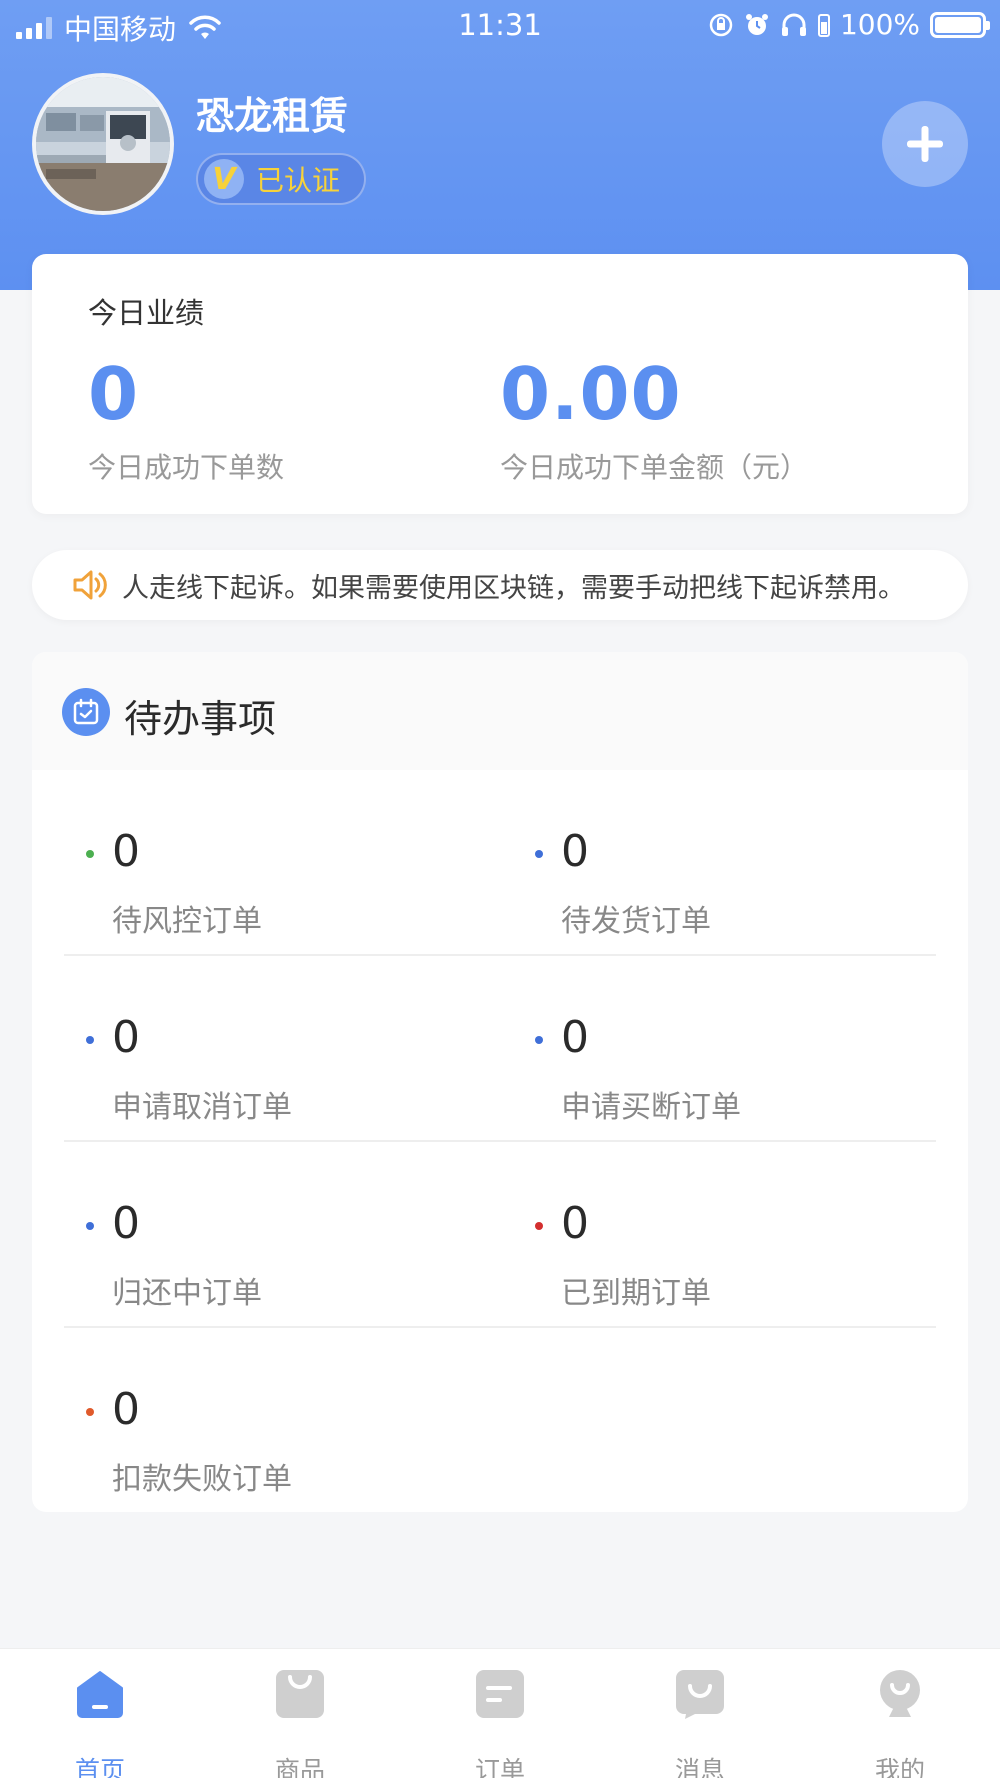 The height and width of the screenshot is (1778, 1000). I want to click on today-performance-card: 今日业绩 0 今日成功下单数 0.00 今日成功下单金额（元）, so click(500, 384).